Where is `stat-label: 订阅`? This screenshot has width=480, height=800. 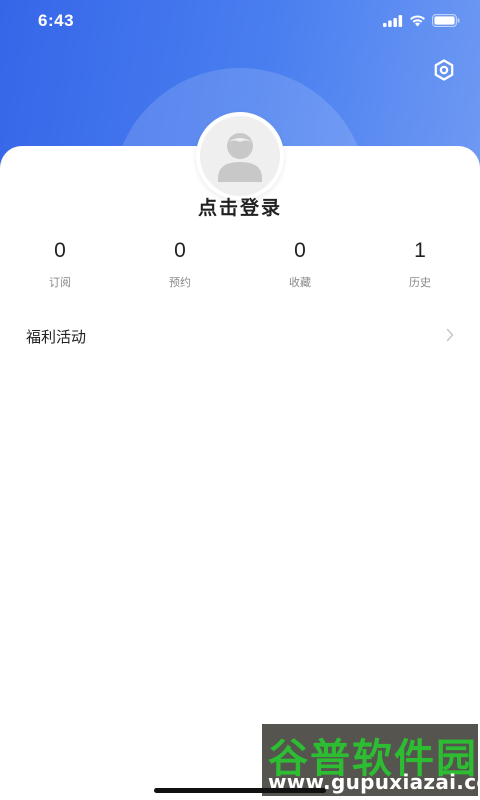 stat-label: 订阅 is located at coordinates (60, 283).